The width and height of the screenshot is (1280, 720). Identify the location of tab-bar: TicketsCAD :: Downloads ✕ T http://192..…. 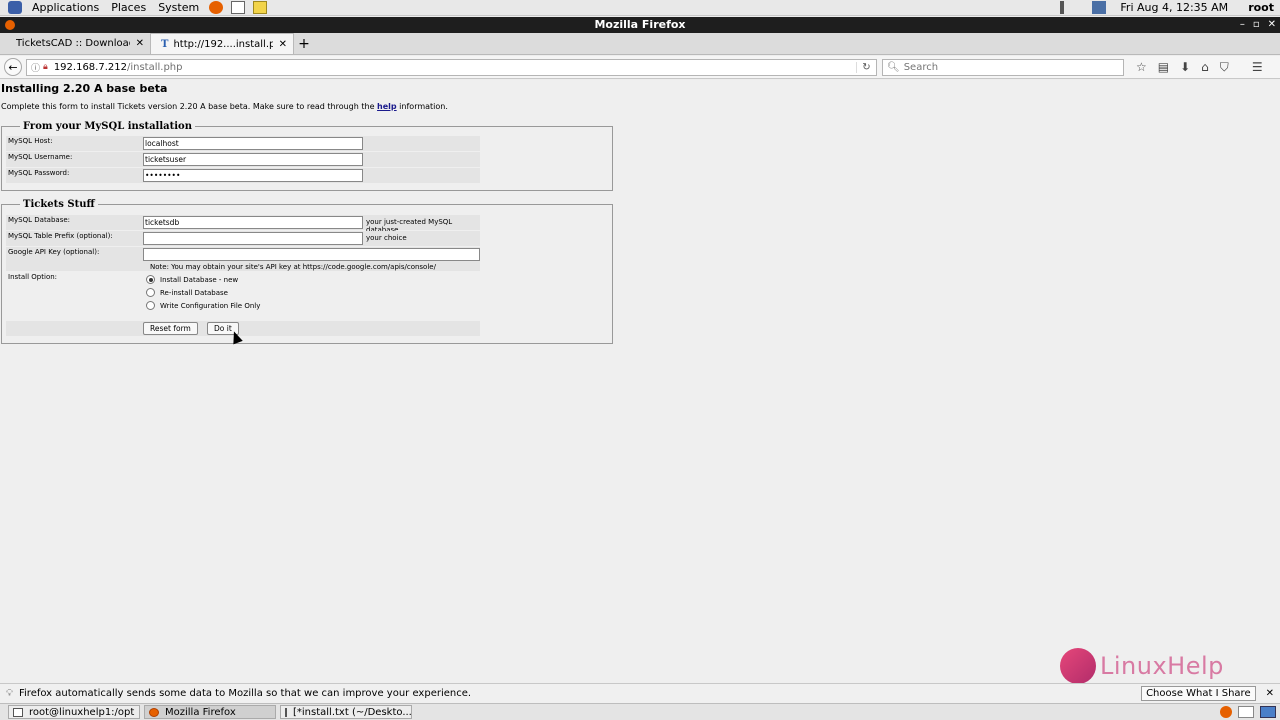
(640, 44).